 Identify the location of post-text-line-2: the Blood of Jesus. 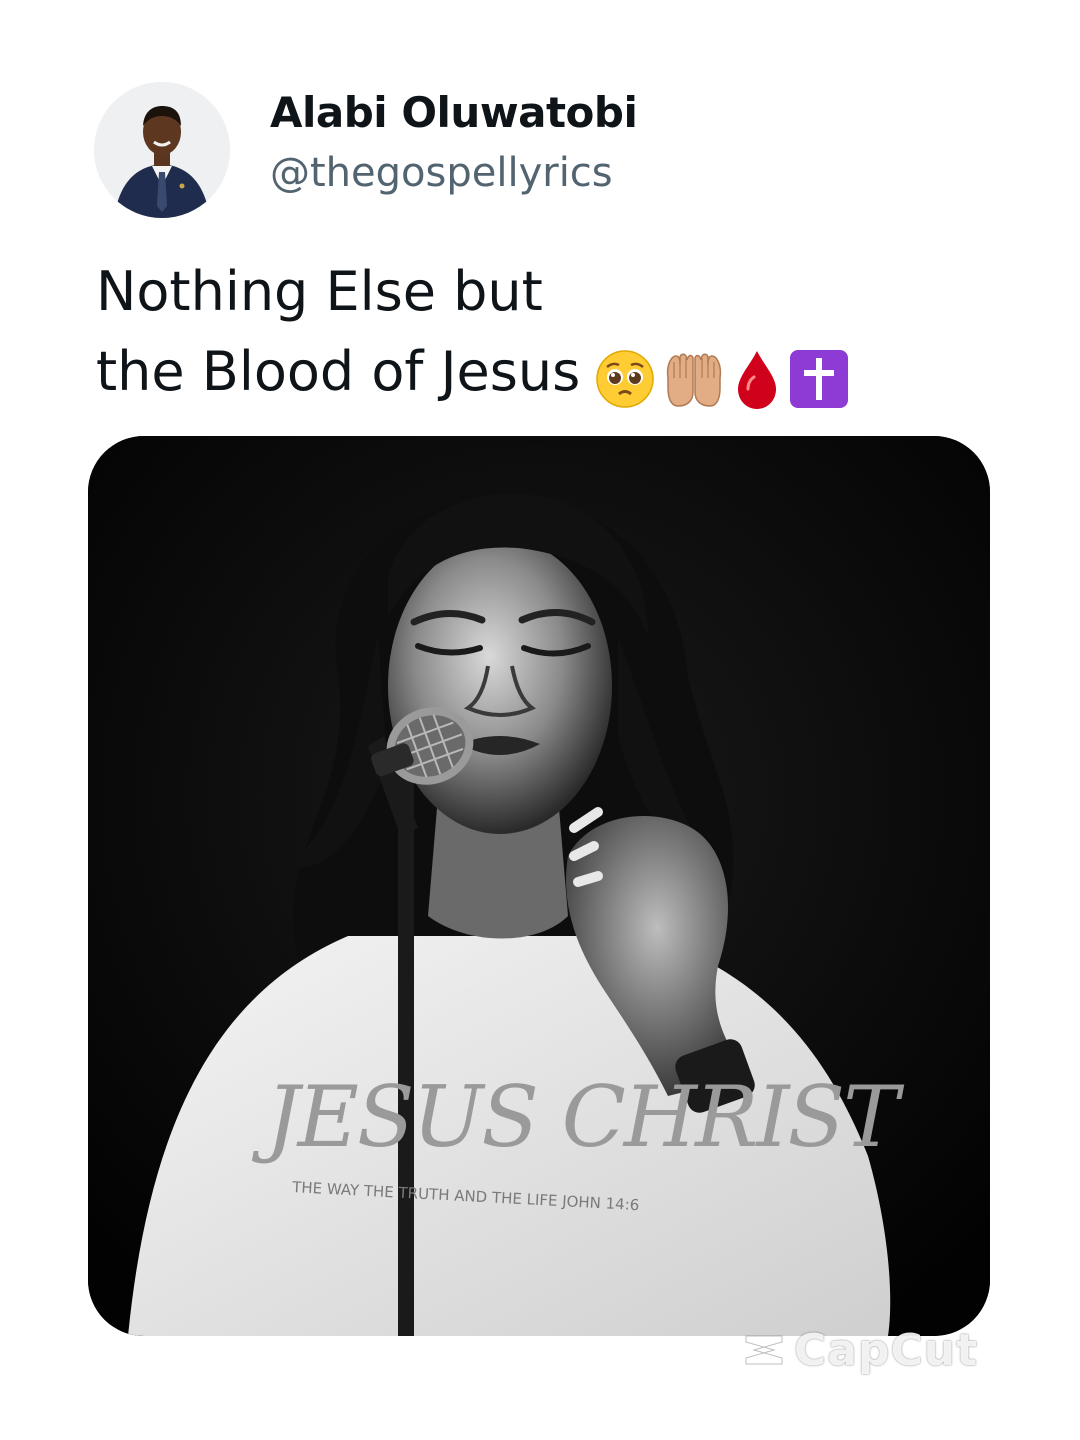
(546, 373).